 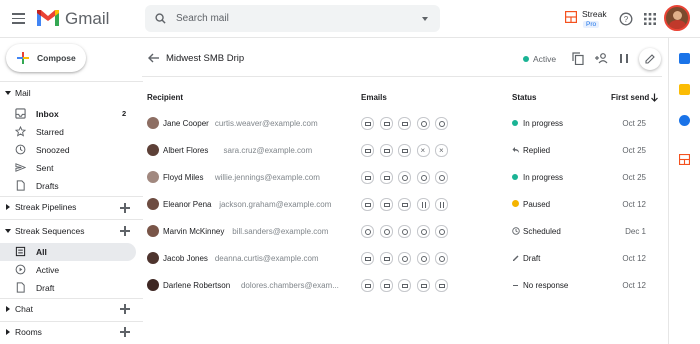 What do you see at coordinates (684, 58) in the screenshot?
I see `calendar-icon` at bounding box center [684, 58].